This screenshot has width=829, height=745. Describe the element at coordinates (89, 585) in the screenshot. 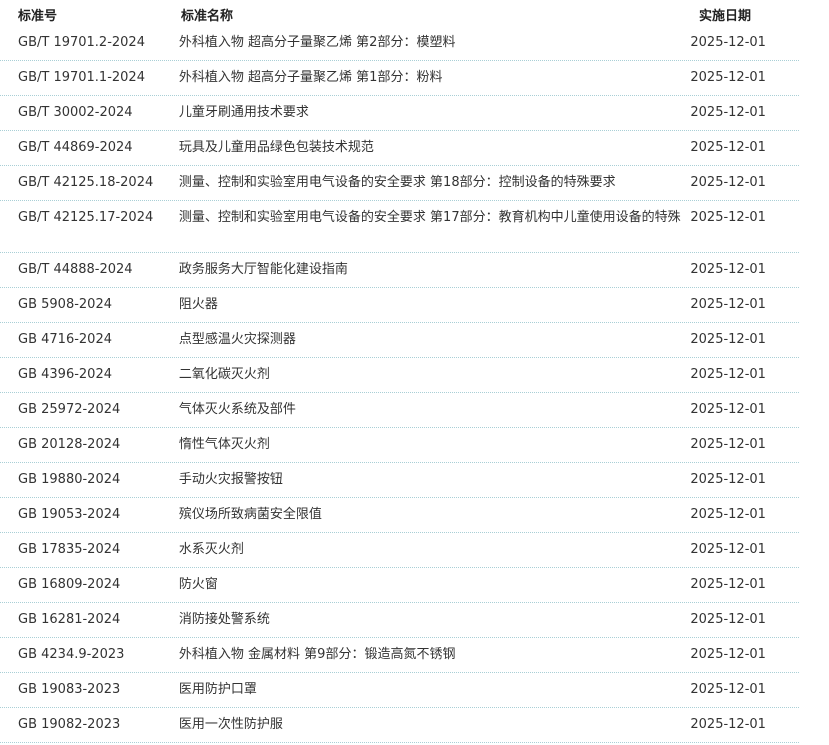

I see `standard-code: GB 16809-2024` at that location.